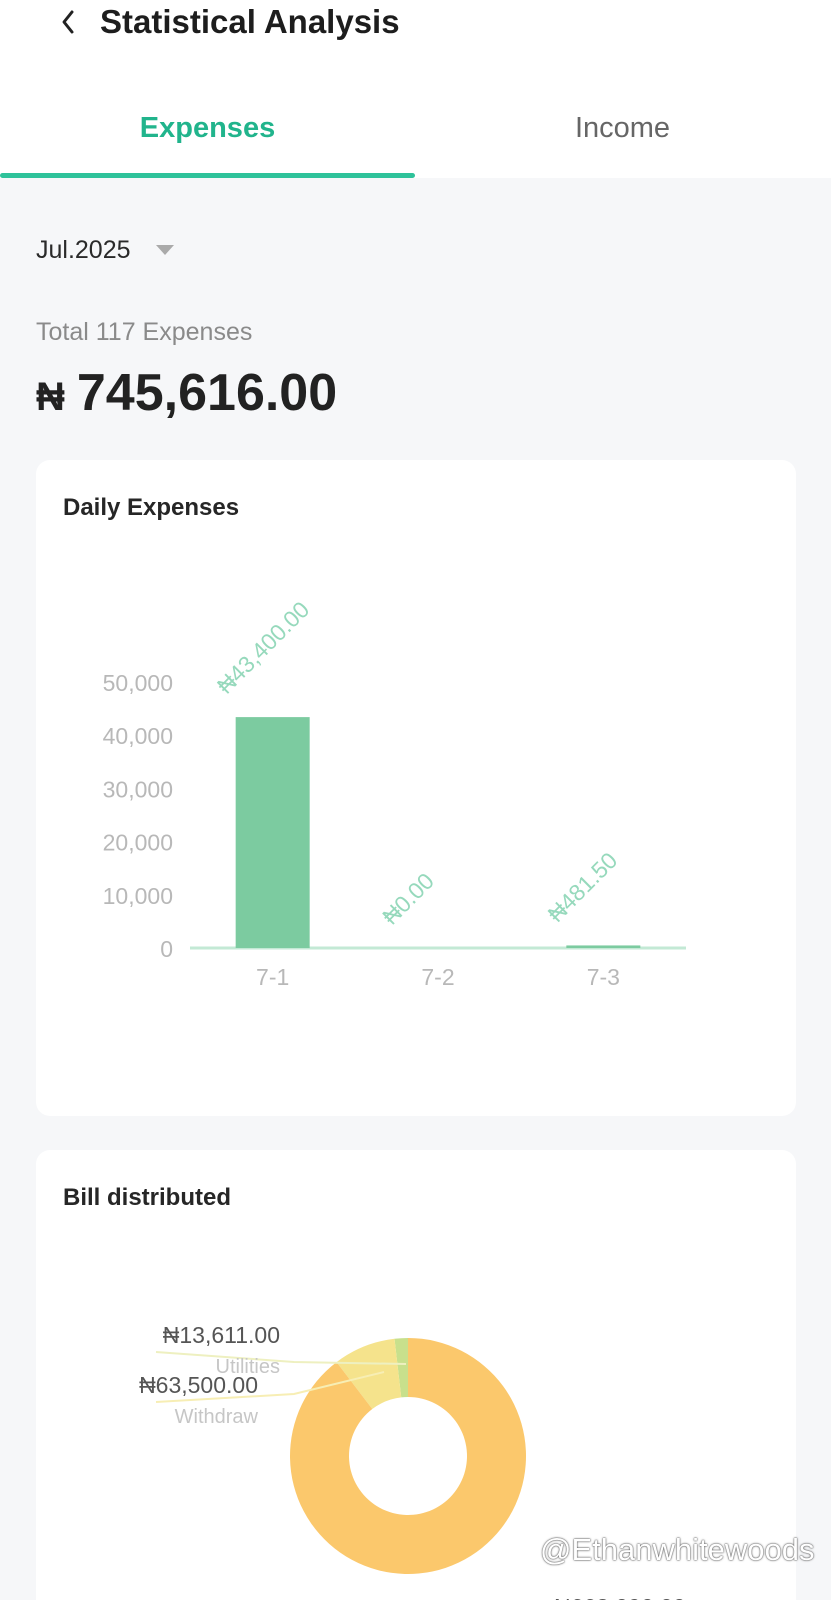 The width and height of the screenshot is (831, 1600). Describe the element at coordinates (622, 128) in the screenshot. I see `tab-income: Income` at that location.